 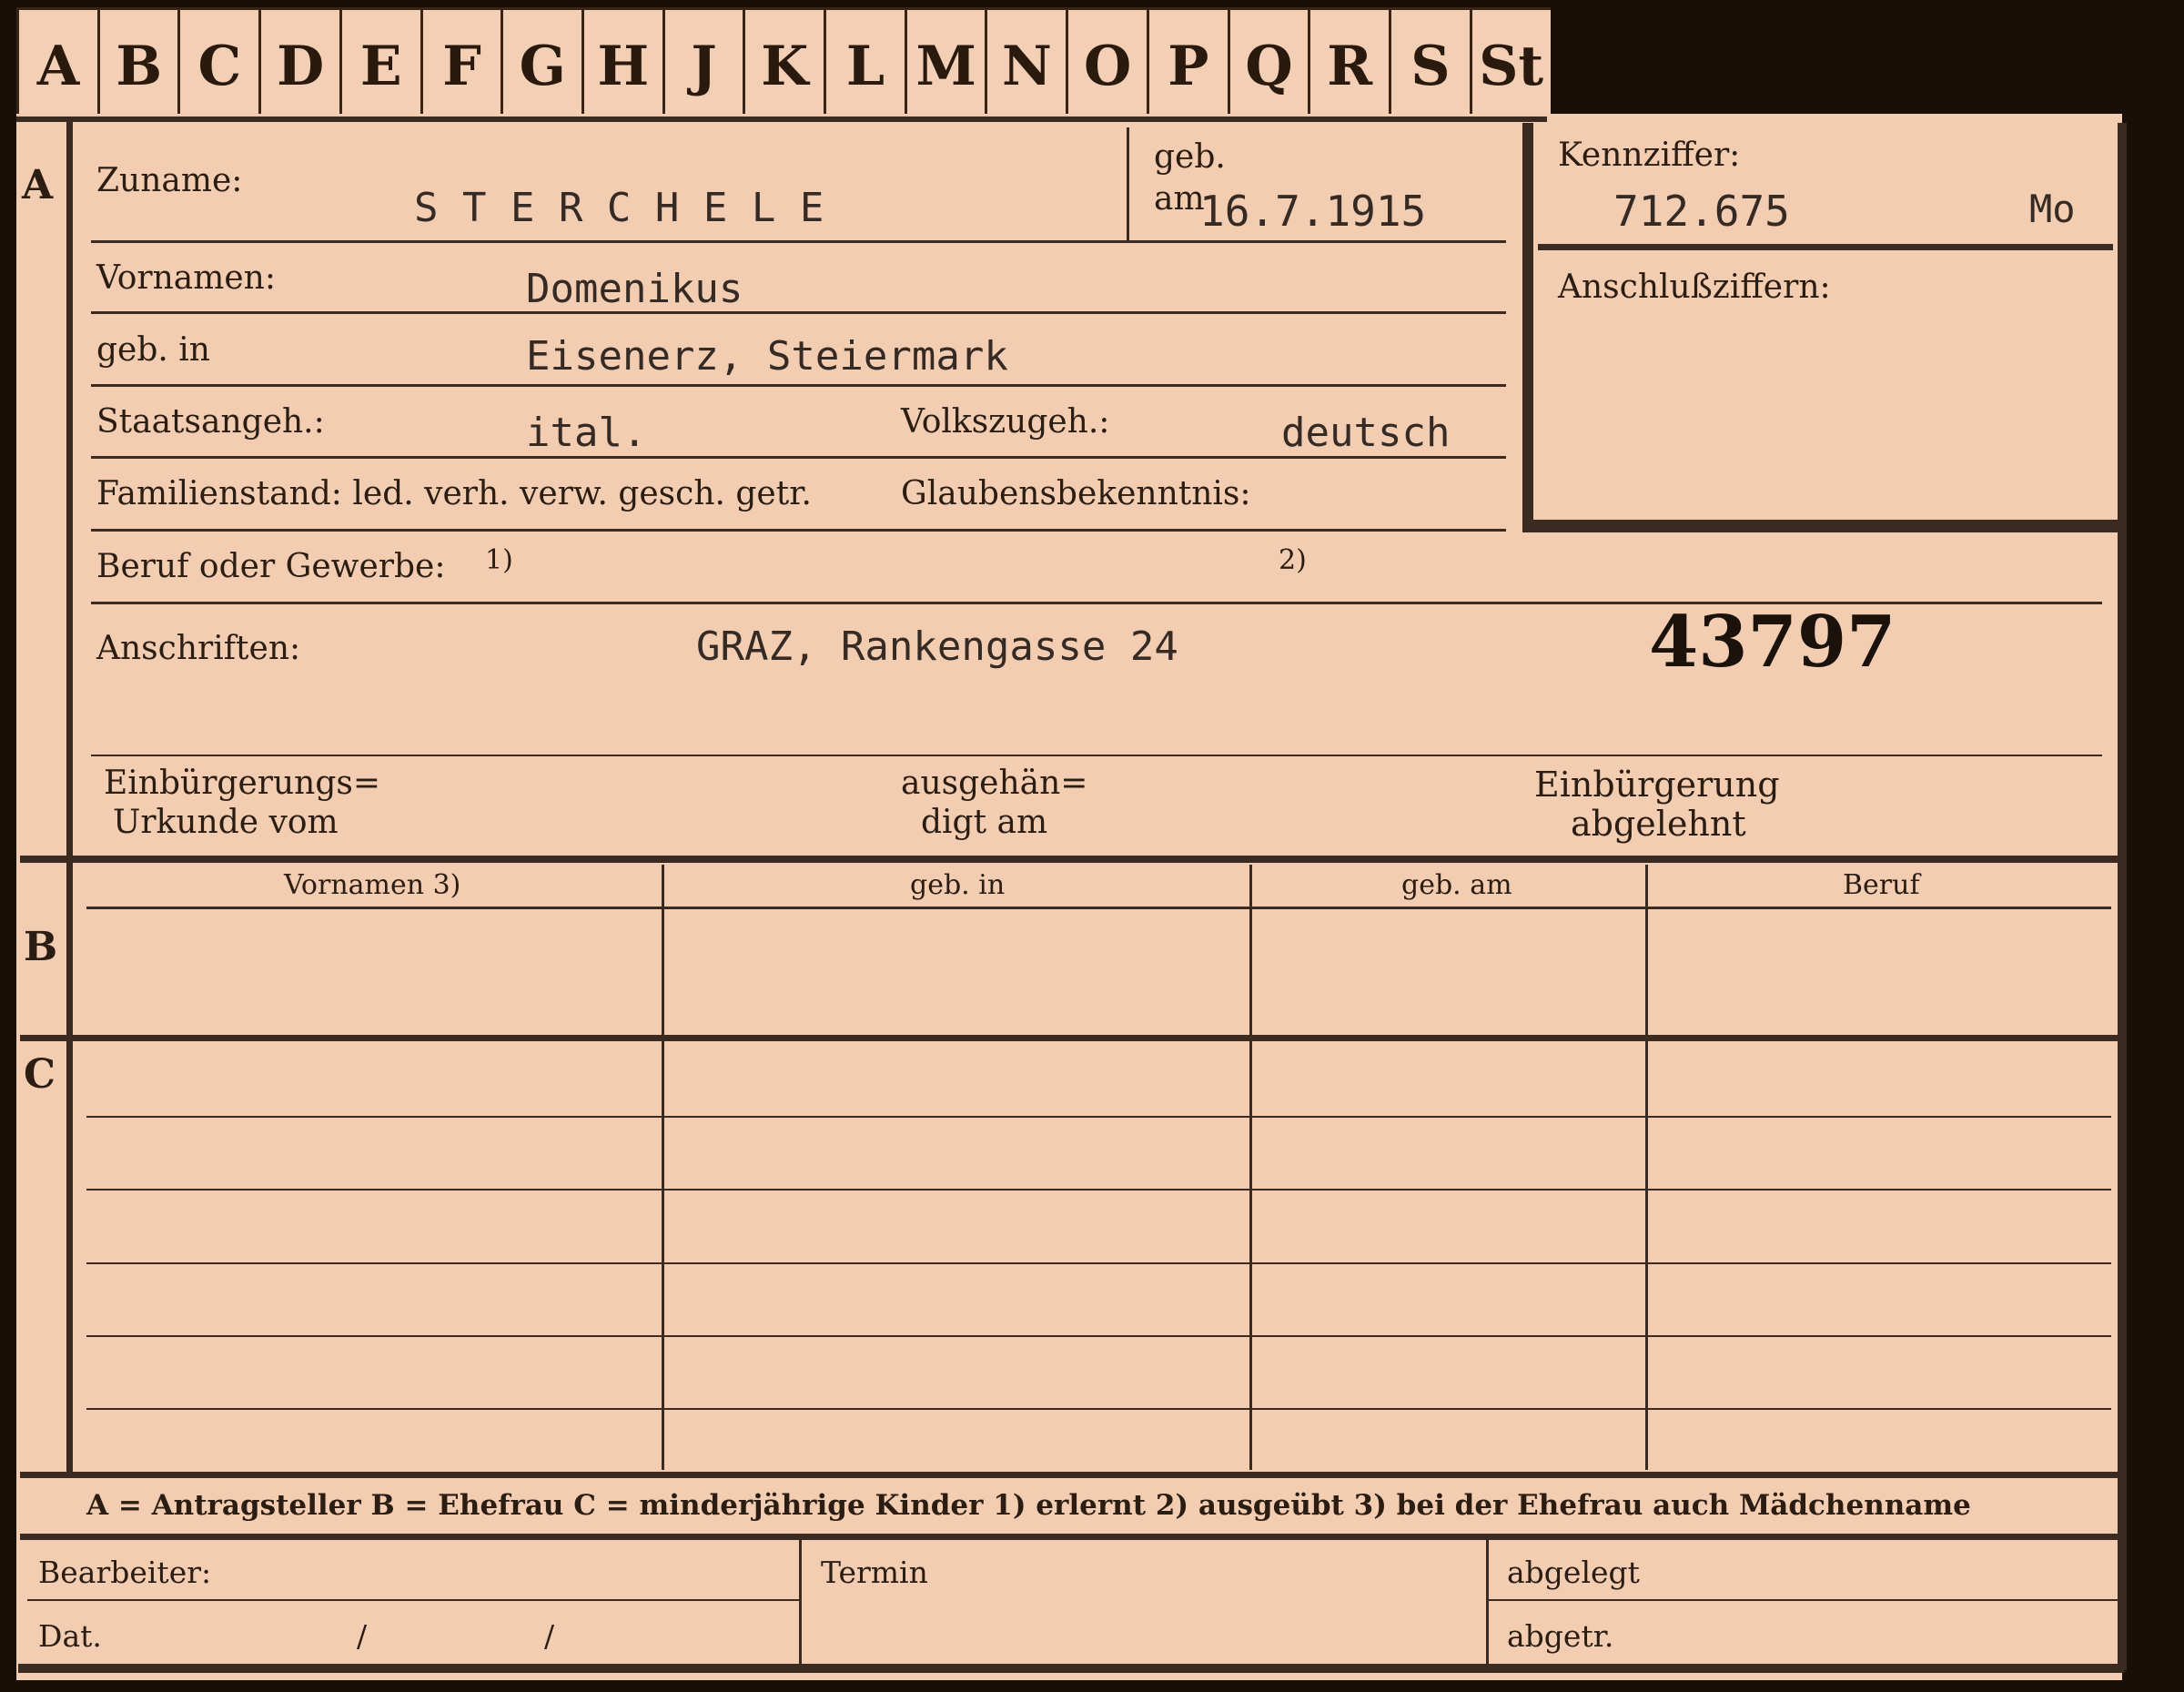 I want to click on kennziffer-suffix: Mo, so click(x=2052, y=209).